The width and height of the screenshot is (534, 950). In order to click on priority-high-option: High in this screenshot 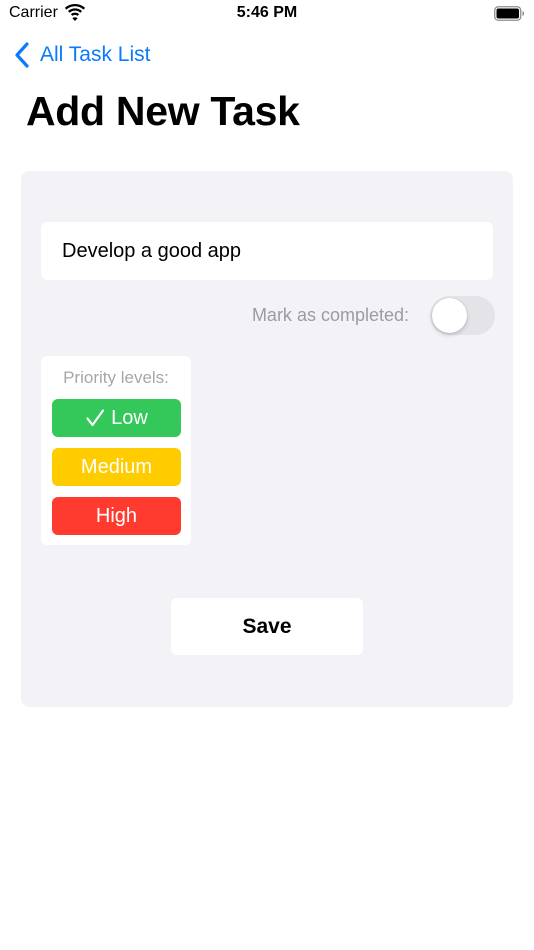, I will do `click(116, 516)`.